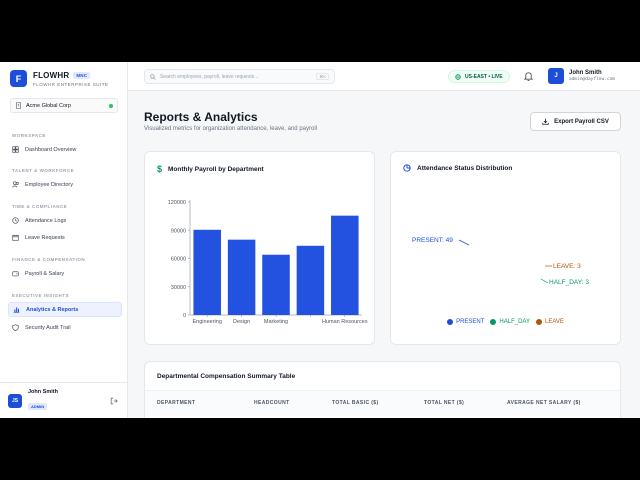 This screenshot has width=640, height=480. What do you see at coordinates (184, 316) in the screenshot?
I see `y-tick-label: 0` at bounding box center [184, 316].